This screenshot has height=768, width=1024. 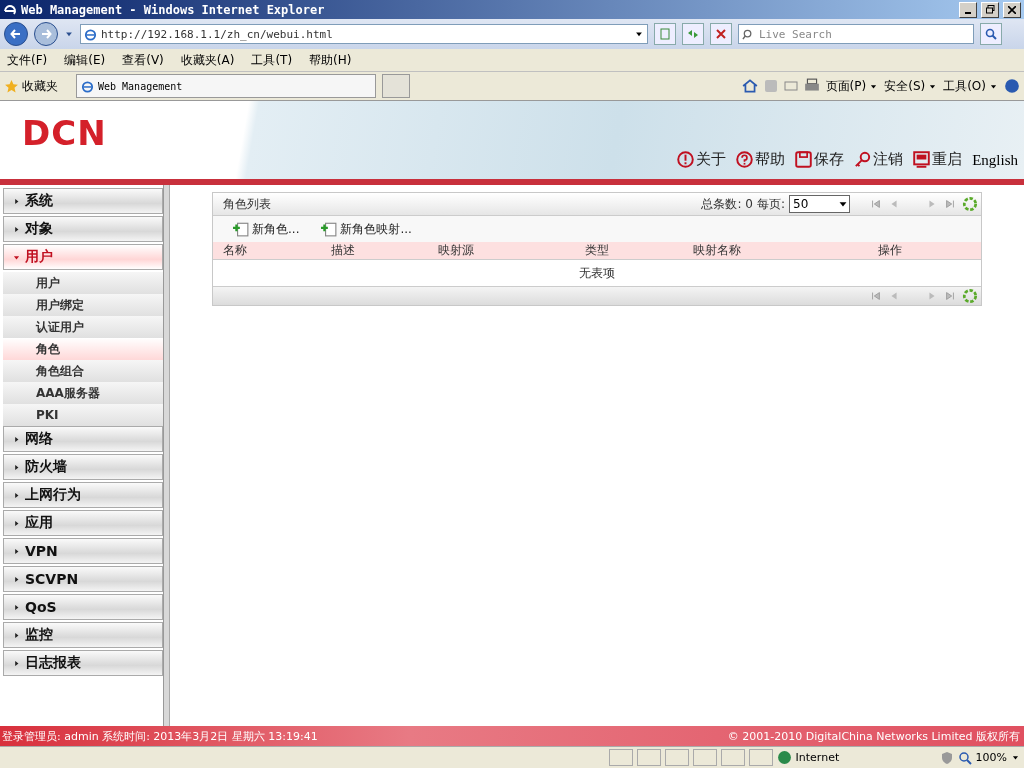 What do you see at coordinates (686, 159) in the screenshot?
I see `exclamation-circle-icon` at bounding box center [686, 159].